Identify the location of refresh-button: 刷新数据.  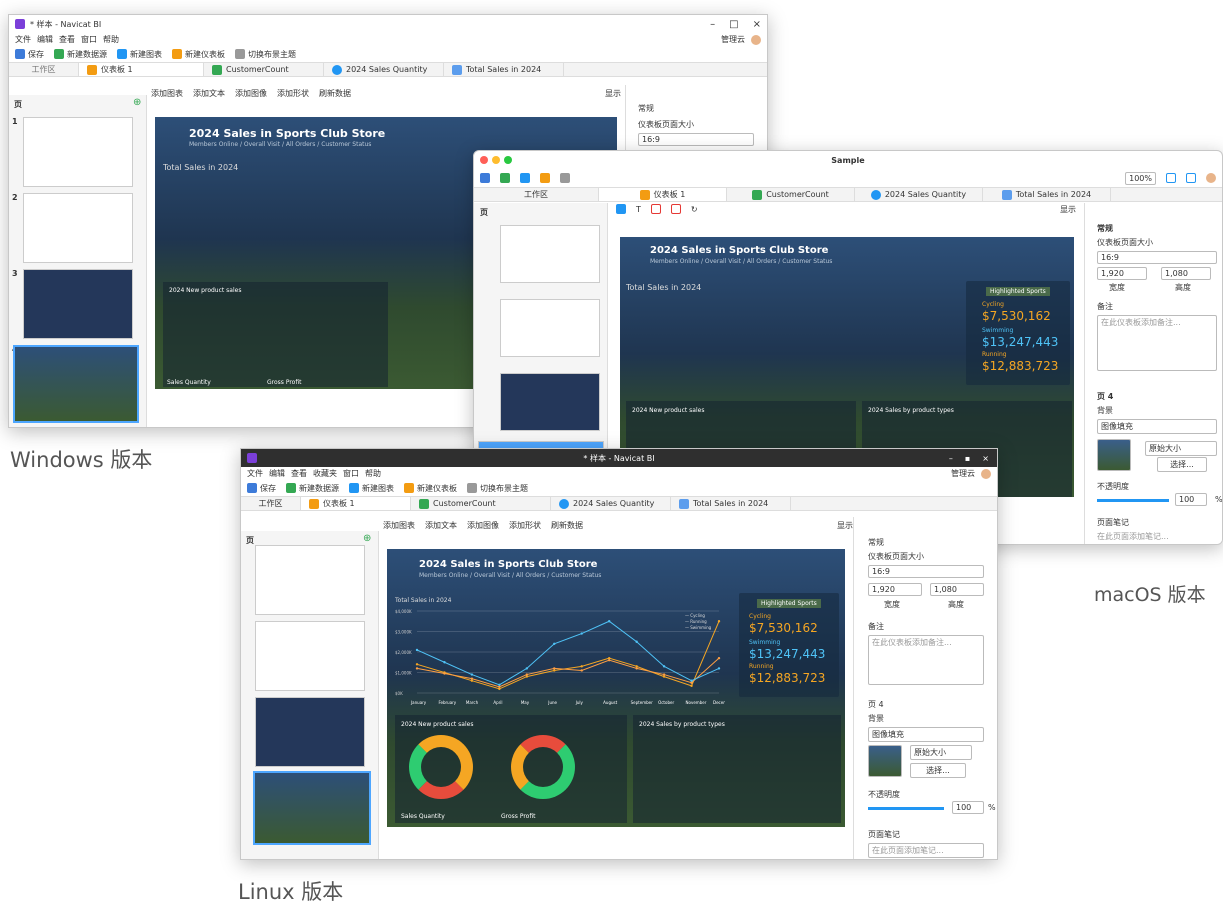
(335, 93).